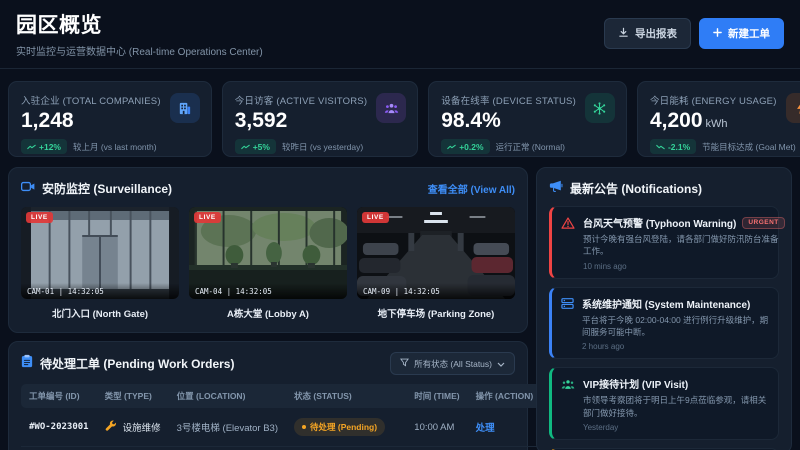 The image size is (800, 450). What do you see at coordinates (27, 363) in the screenshot?
I see `clipboard-icon` at bounding box center [27, 363].